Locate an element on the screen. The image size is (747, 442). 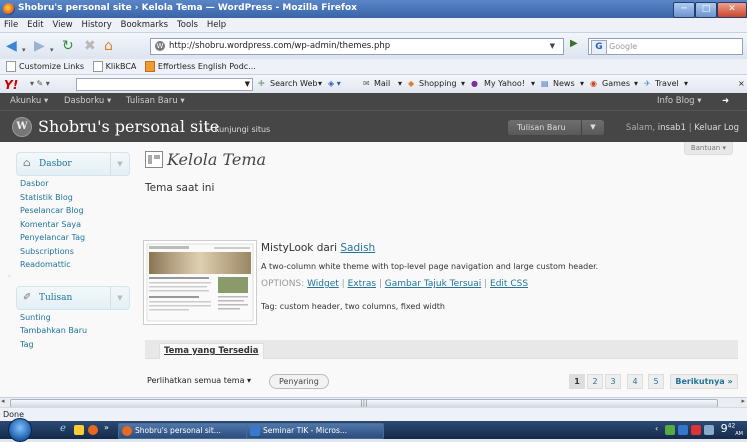
visit-site-link: ← Kunjungi situs is located at coordinates (237, 129).